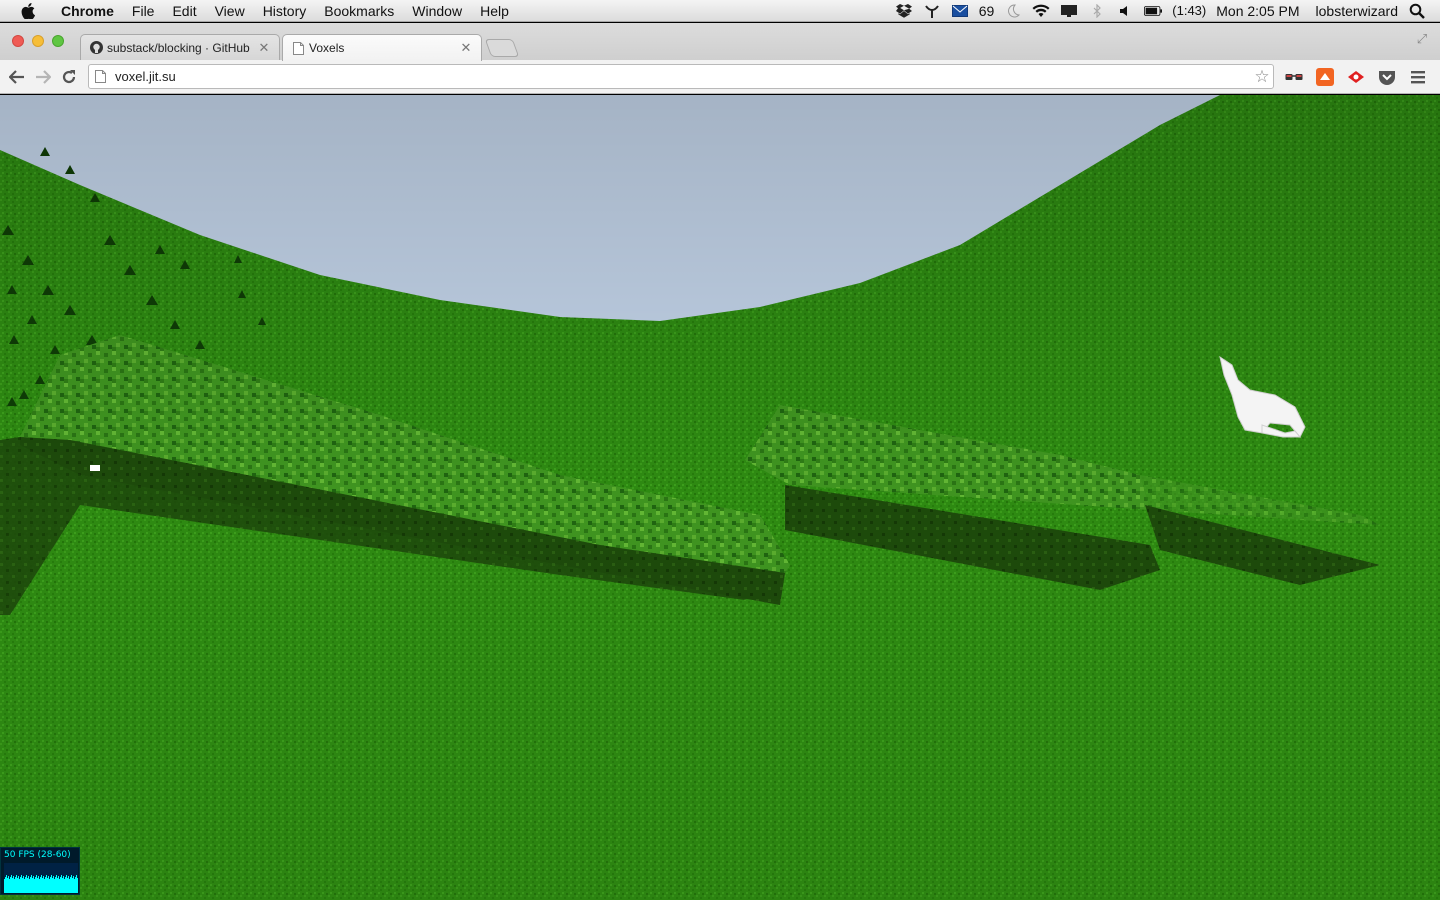 Image resolution: width=1440 pixels, height=900 pixels. What do you see at coordinates (1356, 77) in the screenshot?
I see `red-extension-icon` at bounding box center [1356, 77].